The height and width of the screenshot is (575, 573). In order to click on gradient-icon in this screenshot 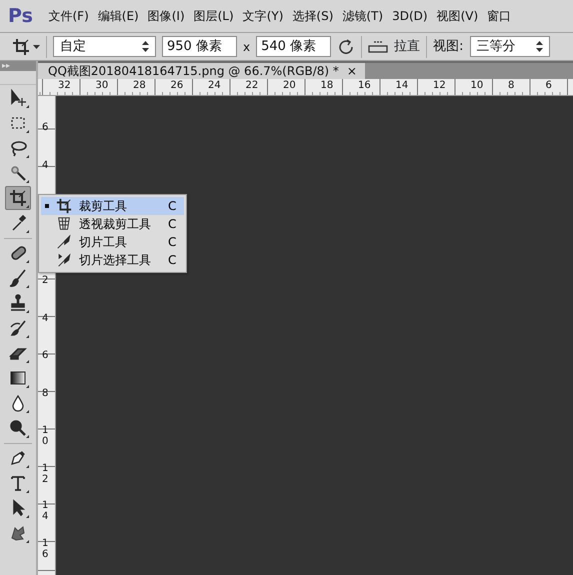, I will do `click(18, 378)`.